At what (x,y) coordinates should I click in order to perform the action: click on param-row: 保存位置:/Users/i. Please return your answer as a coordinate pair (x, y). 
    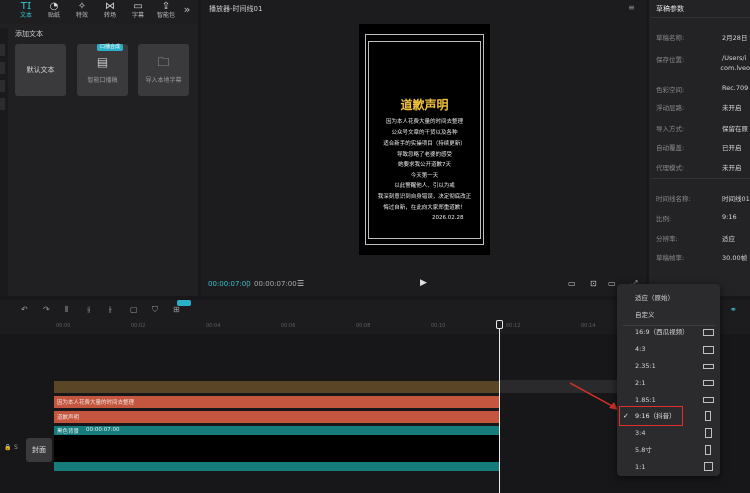
    Looking at the image, I should click on (701, 59).